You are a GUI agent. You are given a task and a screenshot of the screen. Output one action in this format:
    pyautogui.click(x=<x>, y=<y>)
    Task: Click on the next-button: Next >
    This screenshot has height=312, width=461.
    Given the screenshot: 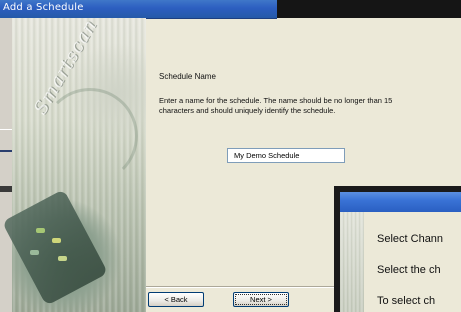 What is the action you would take?
    pyautogui.click(x=261, y=299)
    